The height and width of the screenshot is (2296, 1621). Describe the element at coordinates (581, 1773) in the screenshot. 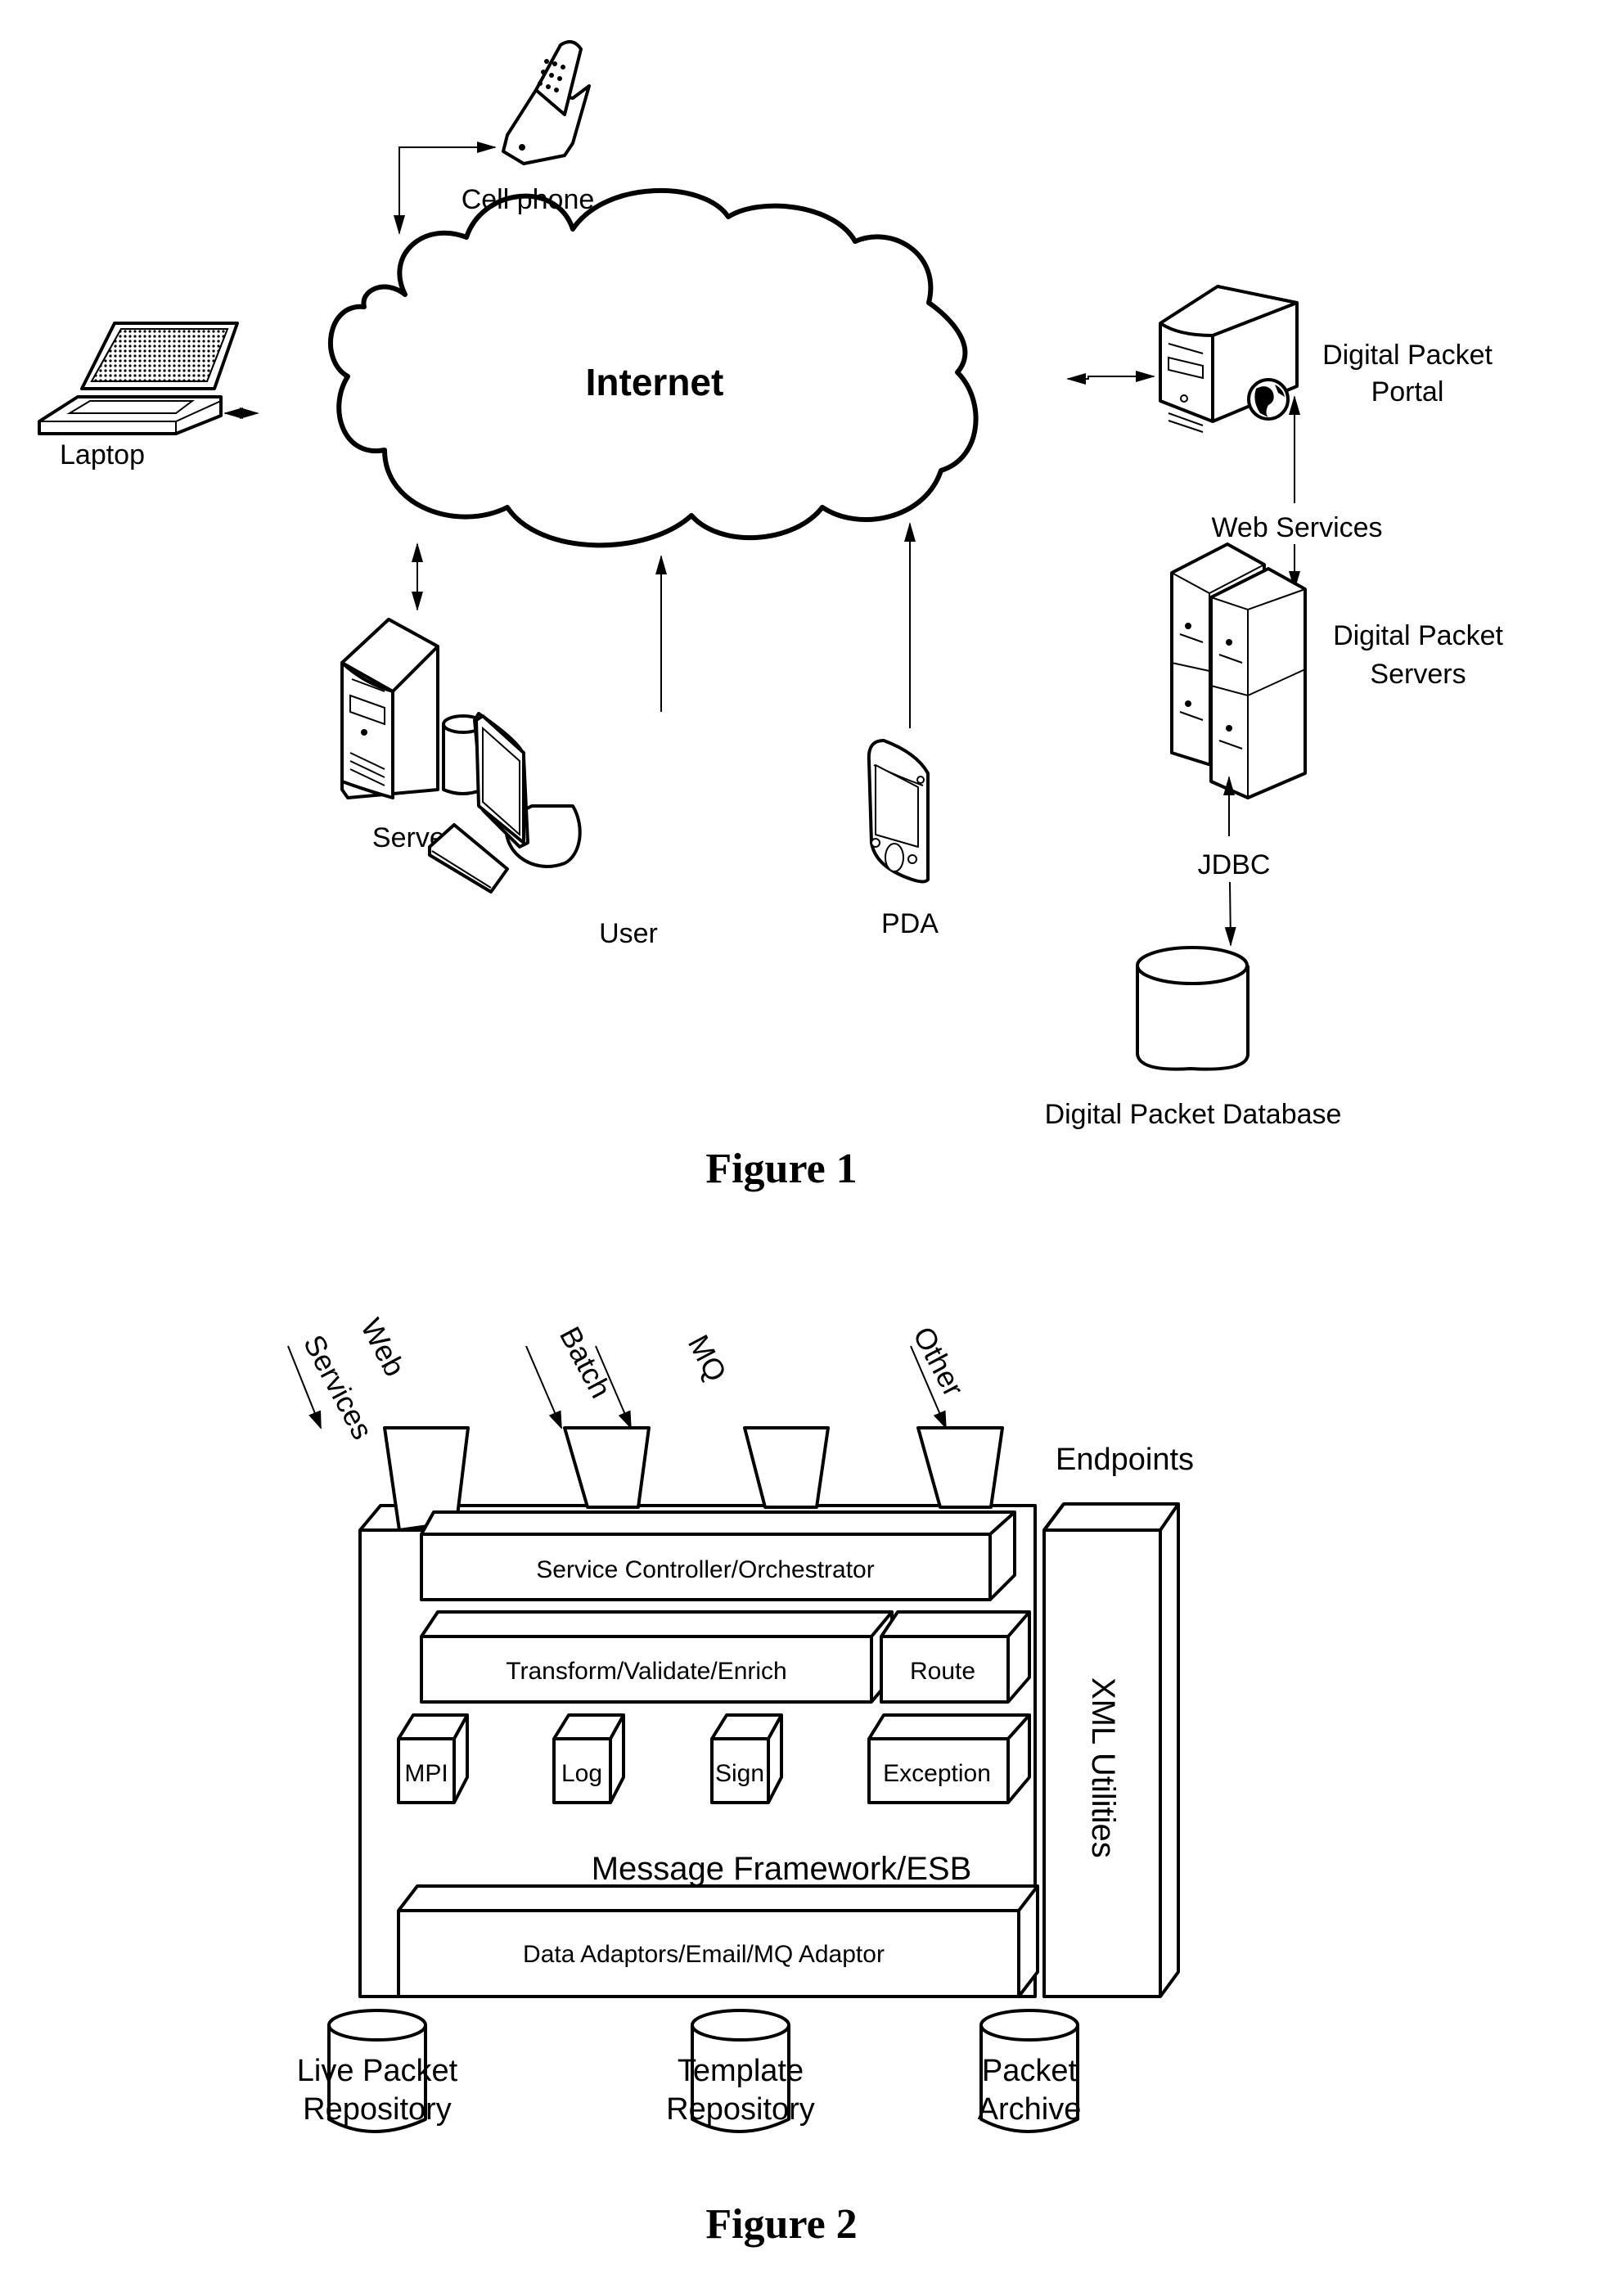

I see `log-label: Log` at that location.